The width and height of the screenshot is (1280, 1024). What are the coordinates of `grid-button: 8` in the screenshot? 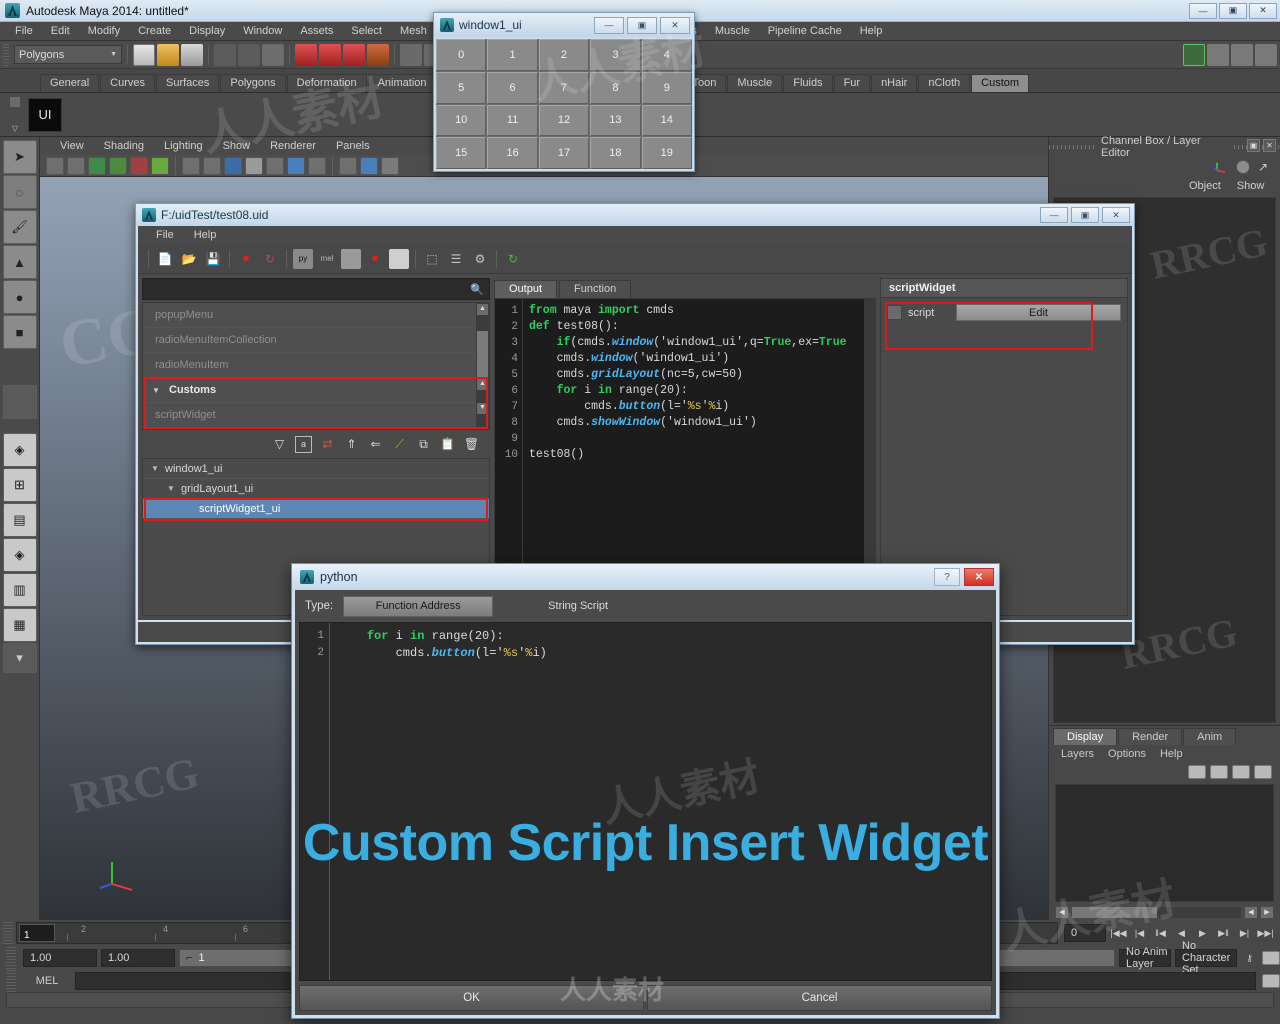 It's located at (615, 87).